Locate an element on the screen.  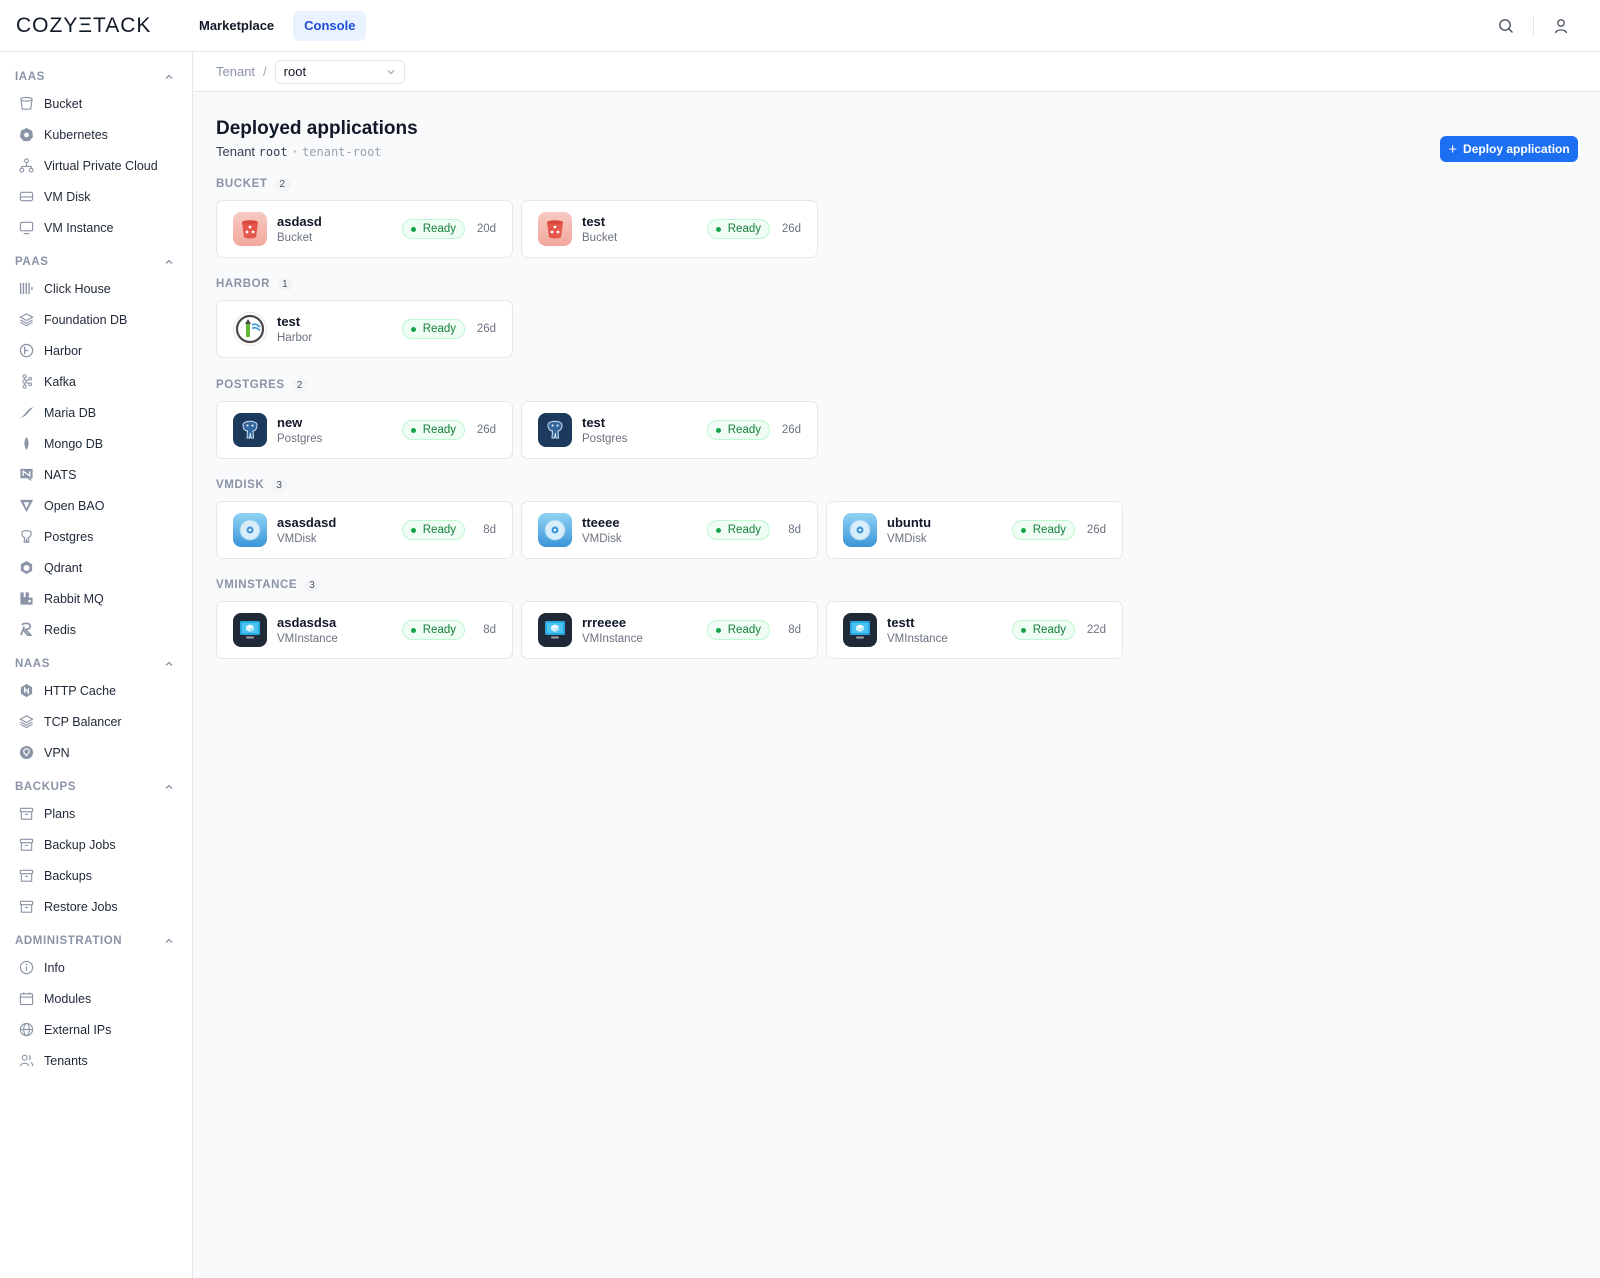
sidebar-item-virtual-private-cloud: Virtual Private Cloud is located at coordinates (96, 165).